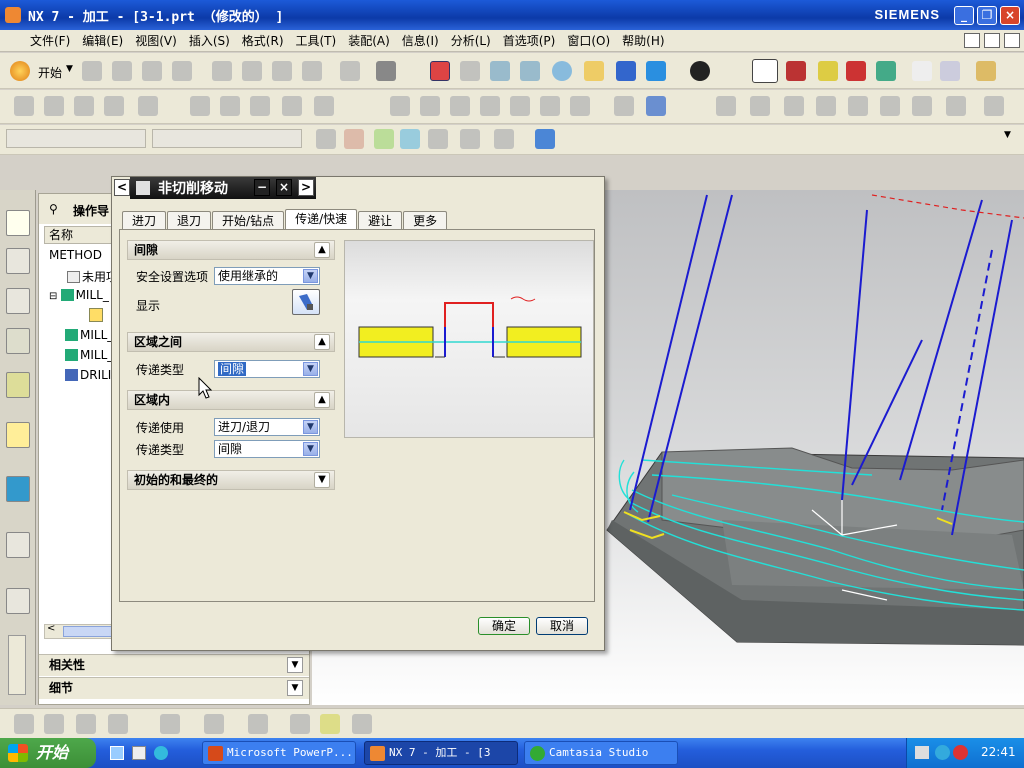 The height and width of the screenshot is (768, 1024). Describe the element at coordinates (656, 106) in the screenshot. I see `shop-doc-icon` at that location.